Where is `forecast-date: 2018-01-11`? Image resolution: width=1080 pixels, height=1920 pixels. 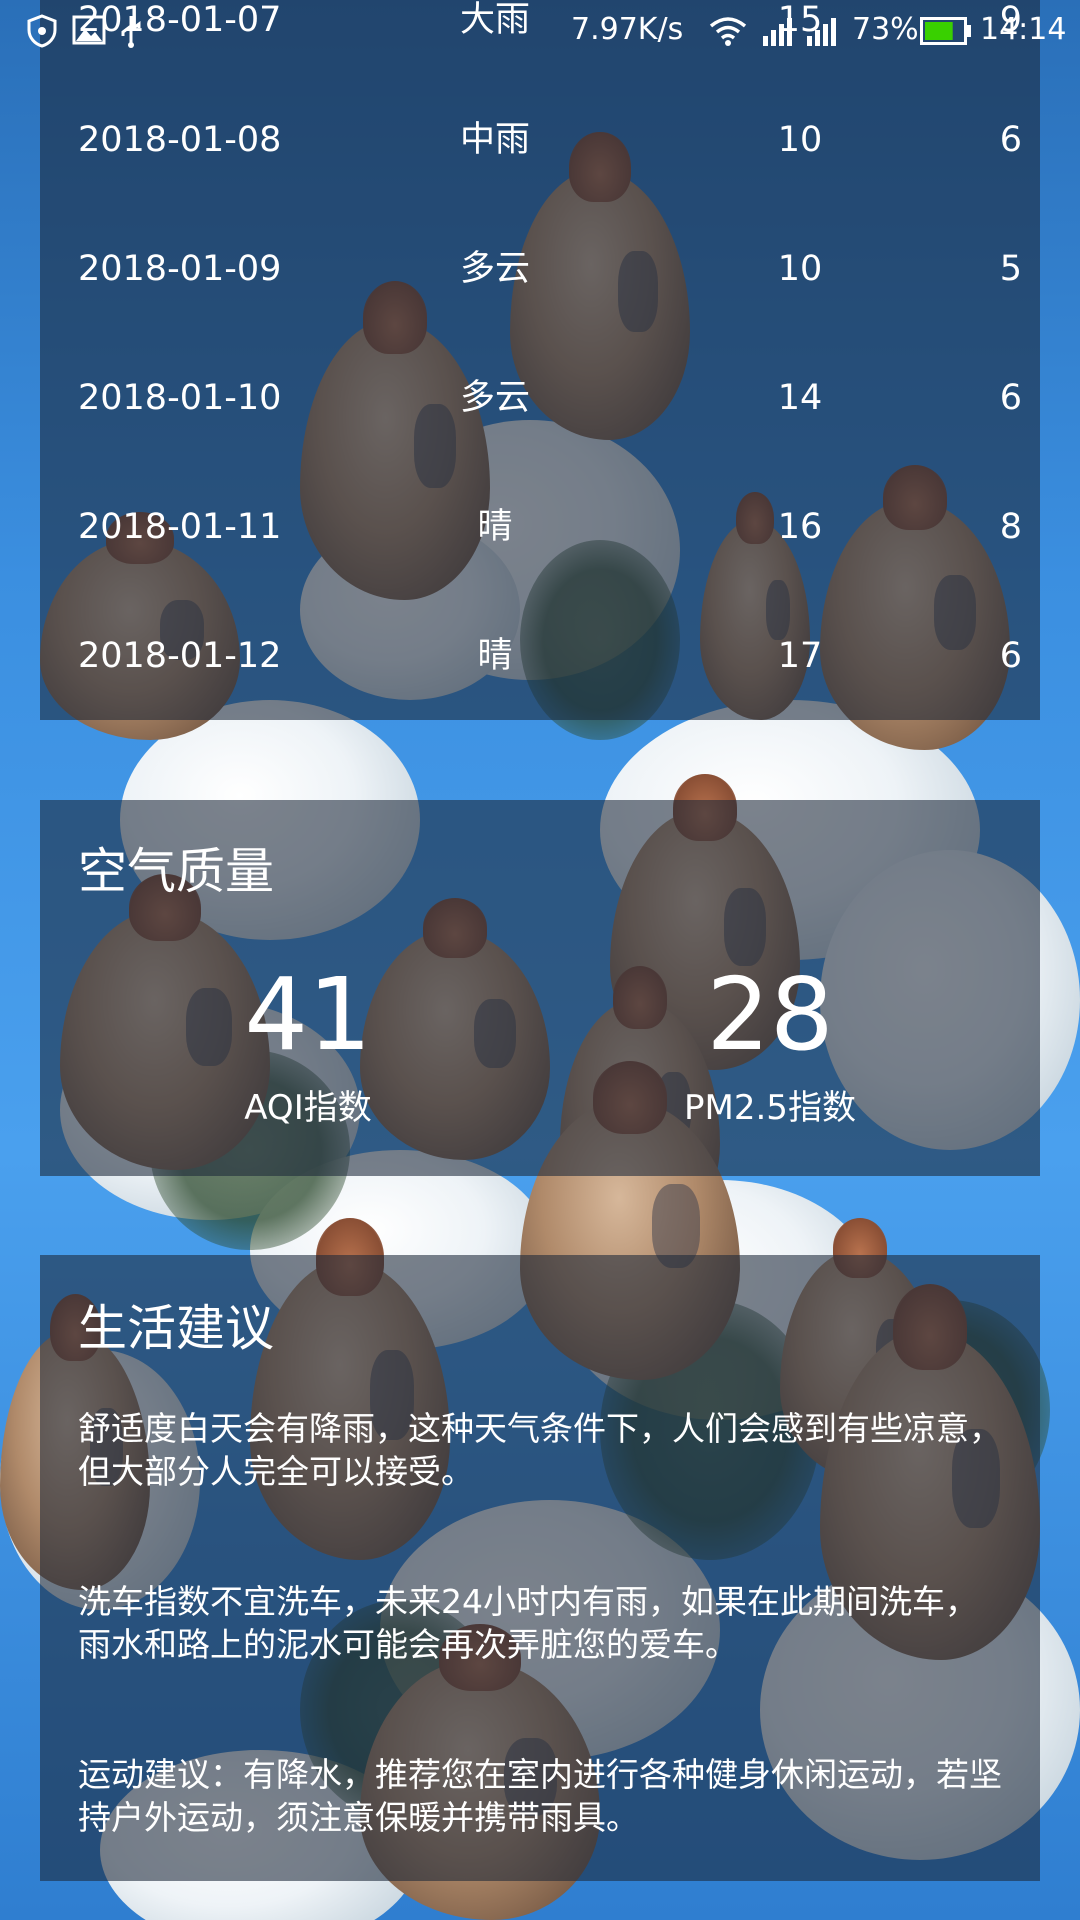
forecast-date: 2018-01-11 is located at coordinates (180, 527).